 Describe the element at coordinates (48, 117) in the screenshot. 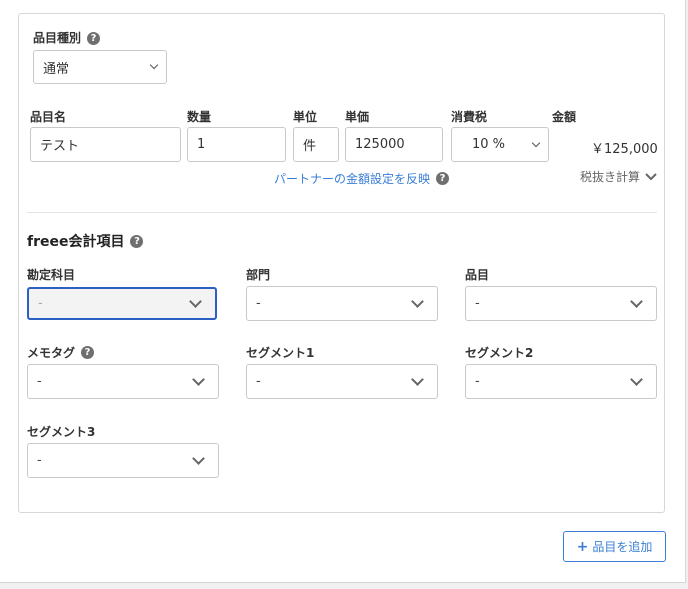

I see `header-item-name: 品目名` at that location.